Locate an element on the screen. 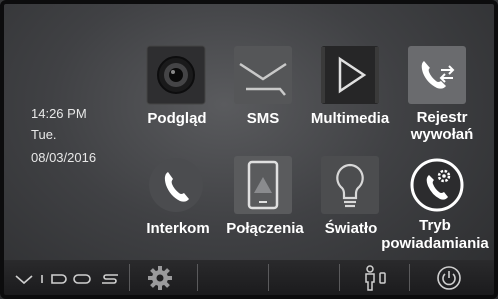  lightbulb-icon is located at coordinates (350, 185).